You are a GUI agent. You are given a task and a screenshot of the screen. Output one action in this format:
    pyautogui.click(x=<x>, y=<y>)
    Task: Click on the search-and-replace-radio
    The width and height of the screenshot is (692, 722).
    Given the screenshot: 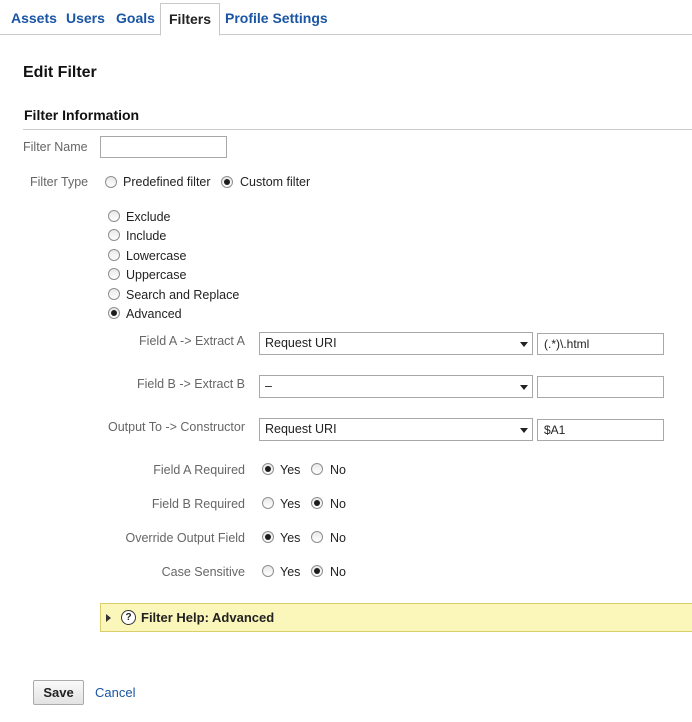 What is the action you would take?
    pyautogui.click(x=114, y=294)
    